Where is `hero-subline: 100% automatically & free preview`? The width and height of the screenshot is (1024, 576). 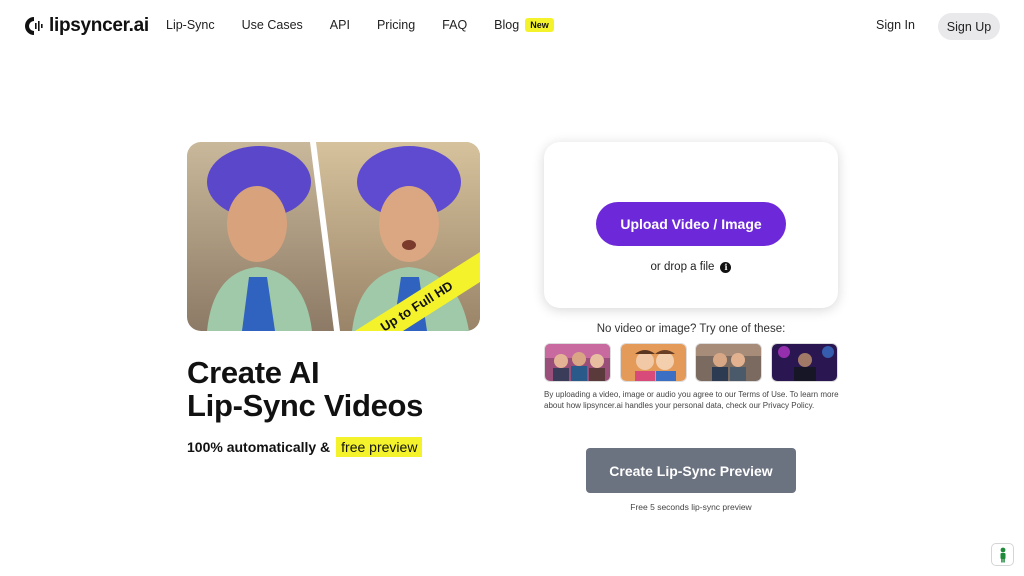
hero-subline: 100% automatically & free preview is located at coordinates (305, 447).